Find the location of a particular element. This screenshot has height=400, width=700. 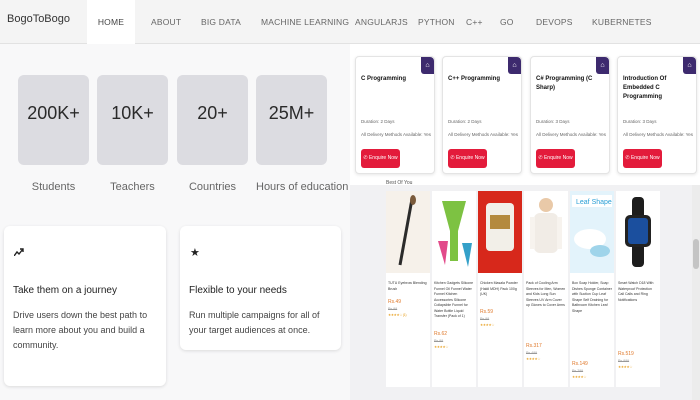

nav-item-cpp: C++ is located at coordinates (478, 22).